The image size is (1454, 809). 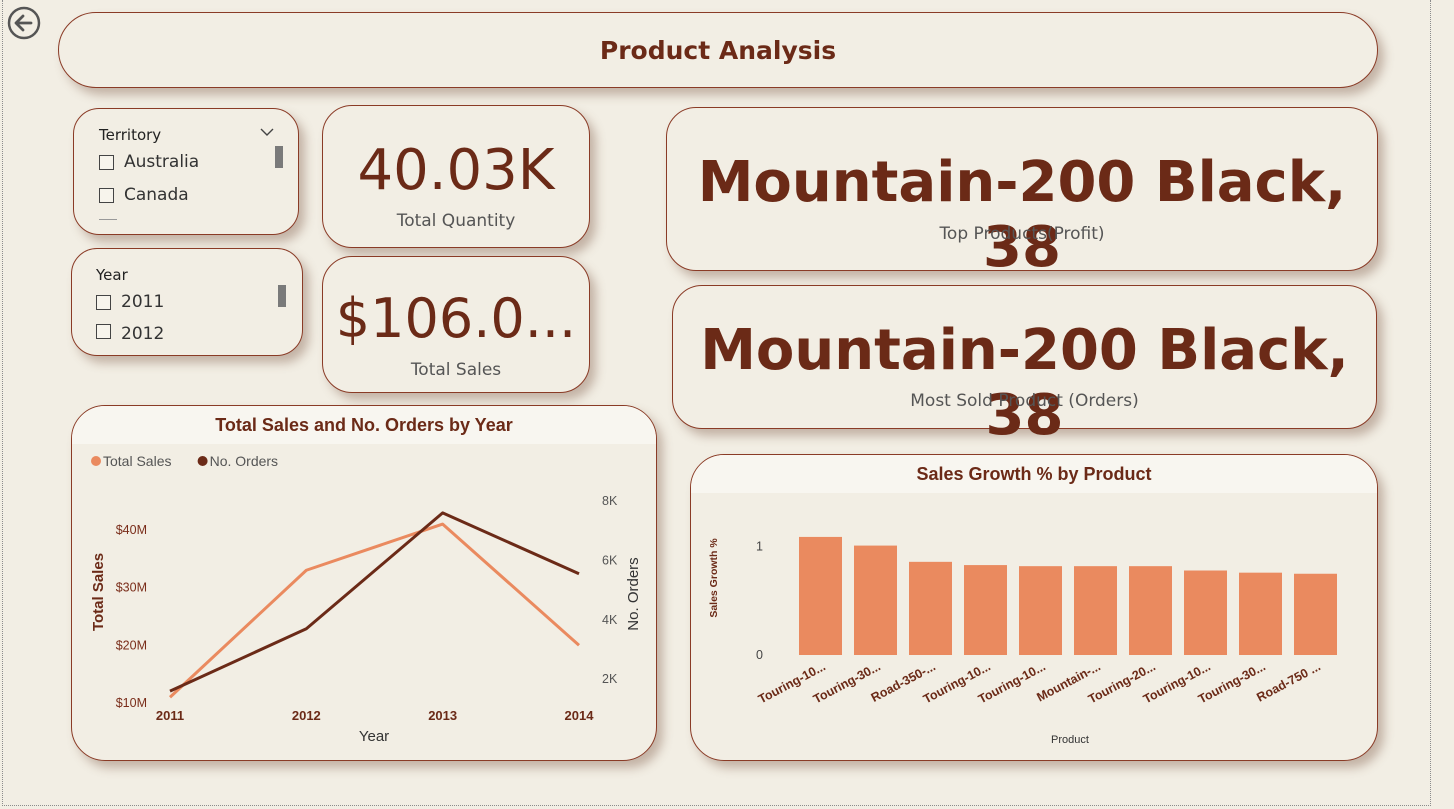 I want to click on total-sales-card: $106.0... Total Sales, so click(x=456, y=324).